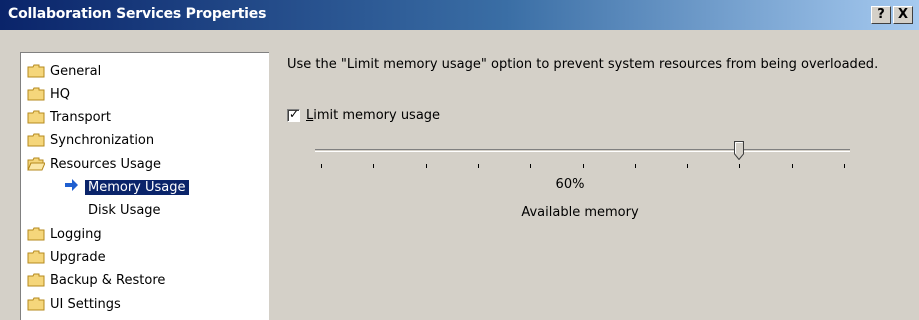 This screenshot has height=320, width=919. What do you see at coordinates (137, 187) in the screenshot?
I see `tree-item-label: Memory Usage` at bounding box center [137, 187].